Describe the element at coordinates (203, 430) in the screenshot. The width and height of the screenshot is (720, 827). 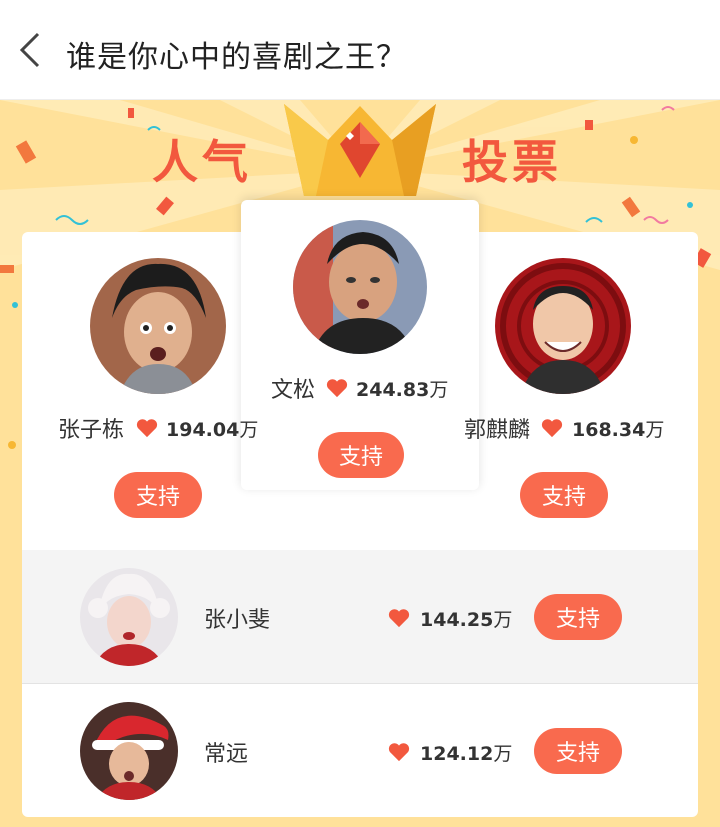
I see `vote-number-rank-2: 194.04` at that location.